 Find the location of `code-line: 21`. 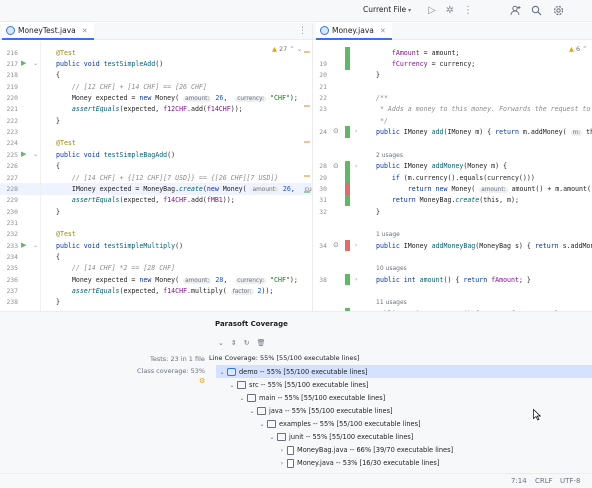

code-line: 21 is located at coordinates (452, 86).